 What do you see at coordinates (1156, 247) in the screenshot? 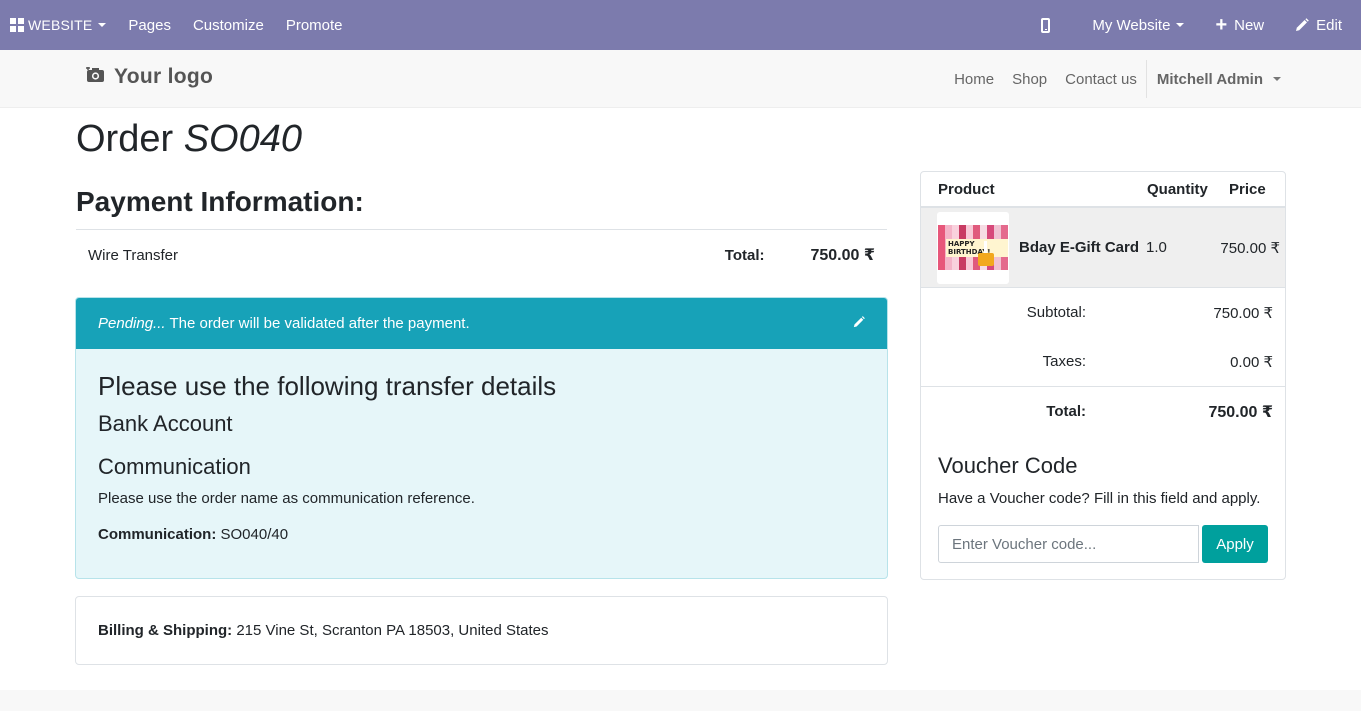
I see `product-quantity: 1.0` at bounding box center [1156, 247].